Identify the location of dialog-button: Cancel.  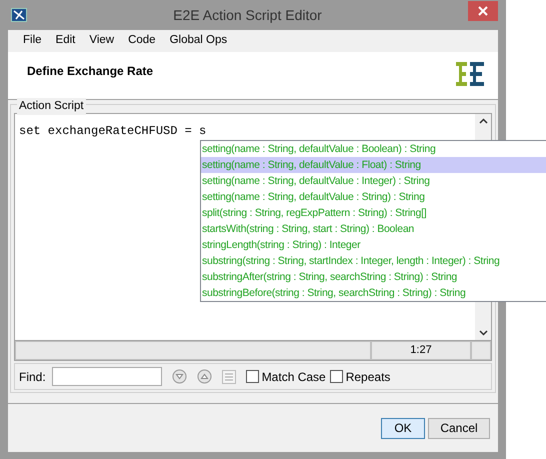
(459, 428).